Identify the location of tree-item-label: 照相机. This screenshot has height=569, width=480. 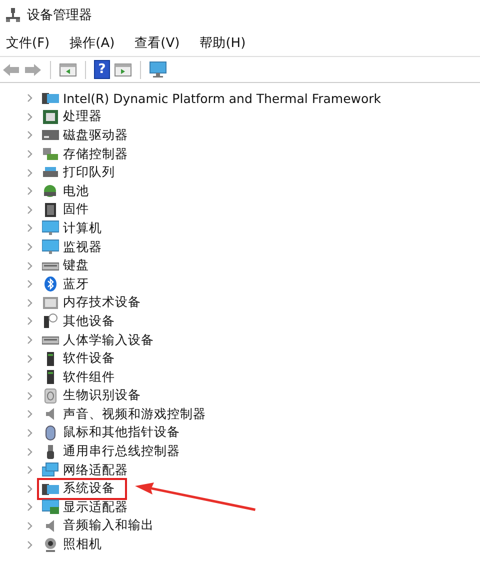
(82, 545).